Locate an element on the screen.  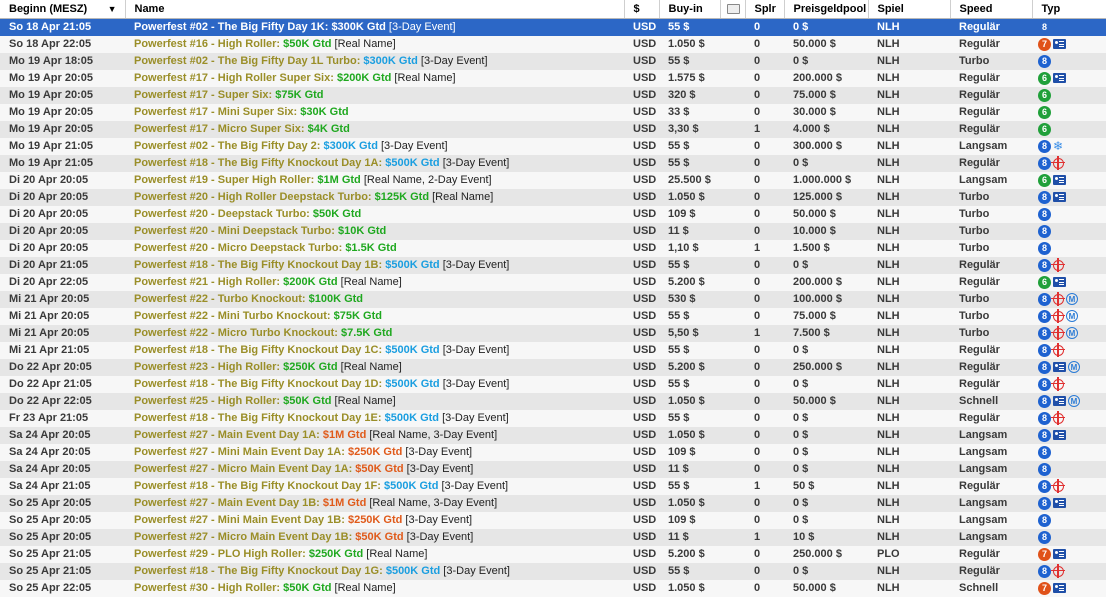
guarantee-amount: $500K Gtd is located at coordinates (412, 384).